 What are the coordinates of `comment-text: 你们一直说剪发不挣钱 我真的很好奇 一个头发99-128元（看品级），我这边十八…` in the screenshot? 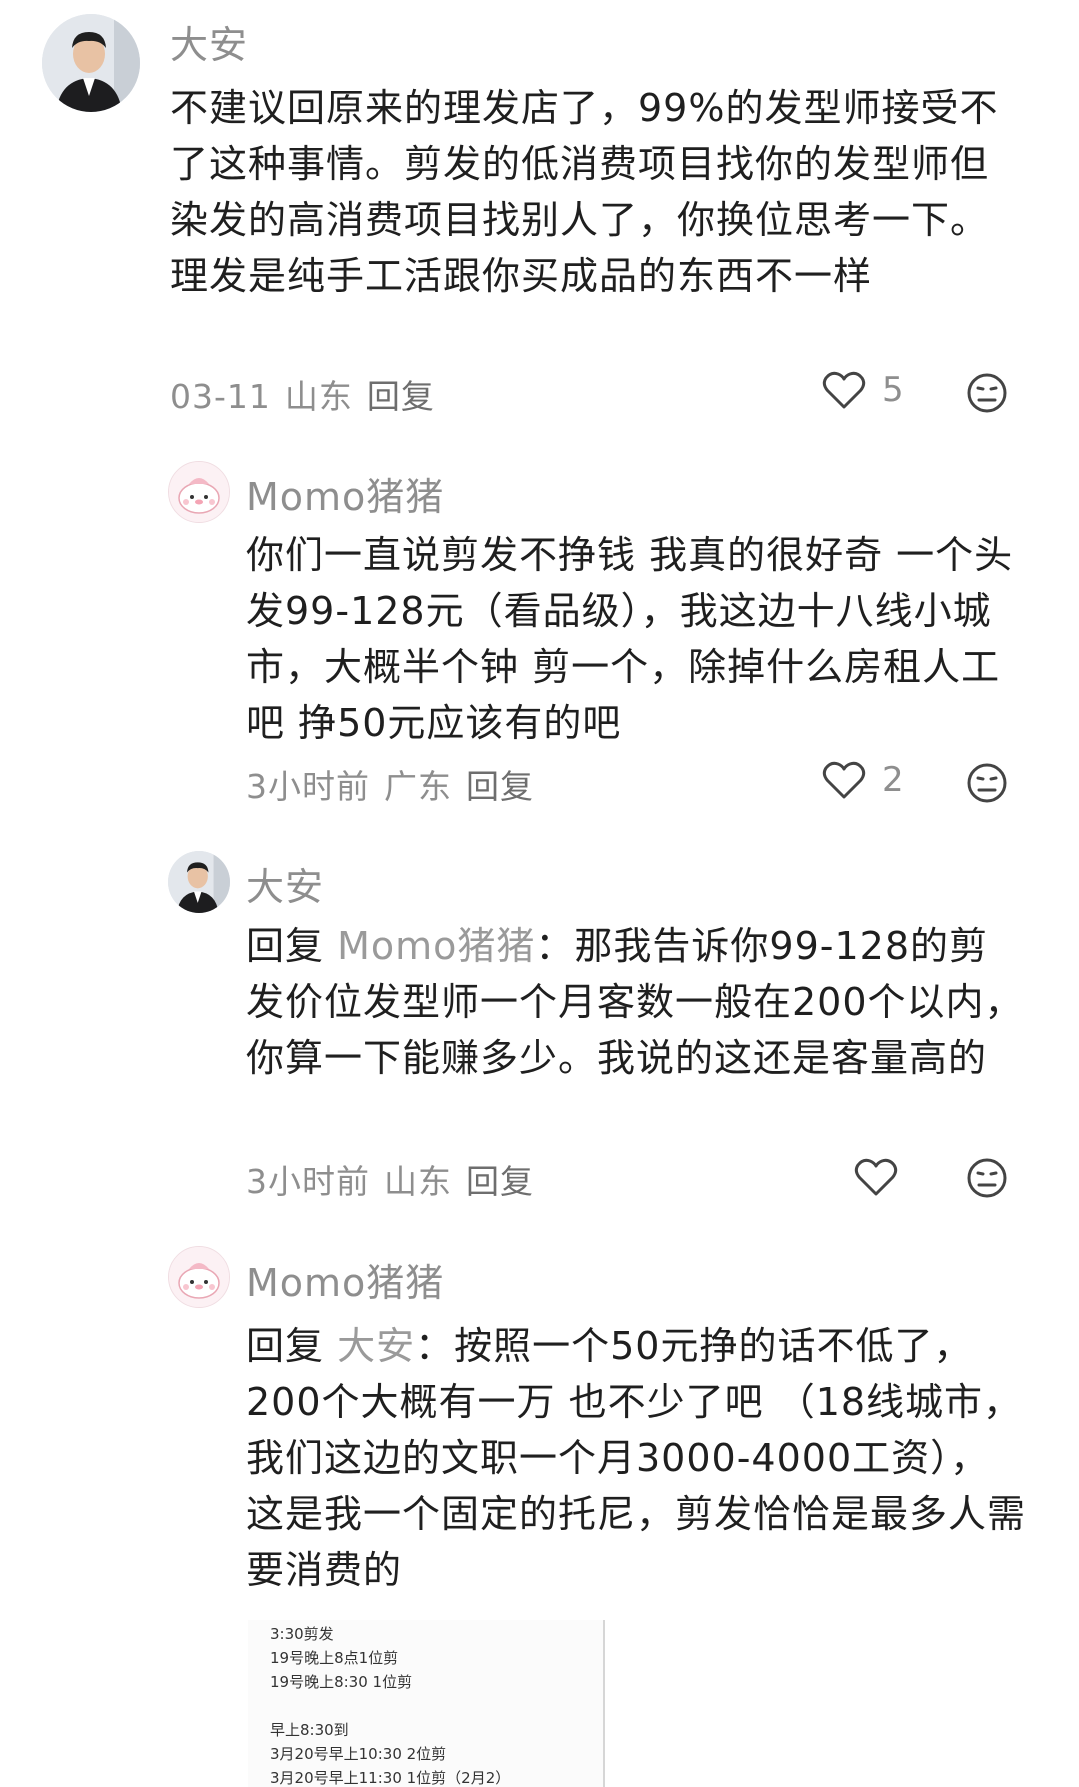 It's located at (630, 639).